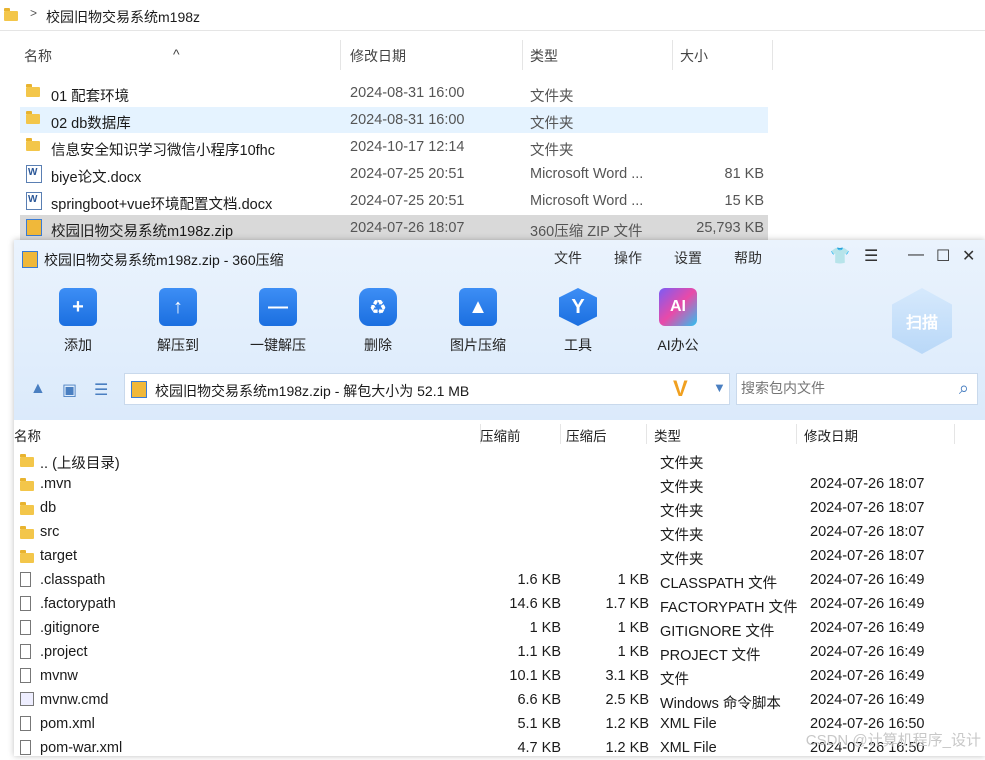  I want to click on file-size: 25,793 KB, so click(730, 228).